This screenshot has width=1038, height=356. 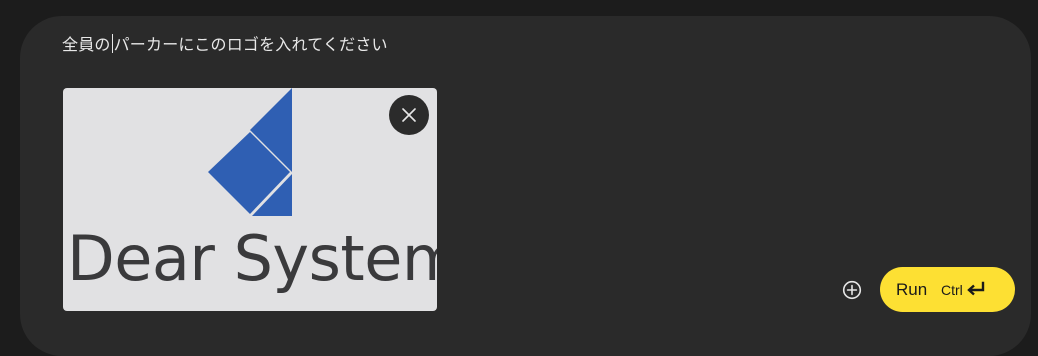 I want to click on run-shortcut-hint: Ctrl, so click(x=963, y=290).